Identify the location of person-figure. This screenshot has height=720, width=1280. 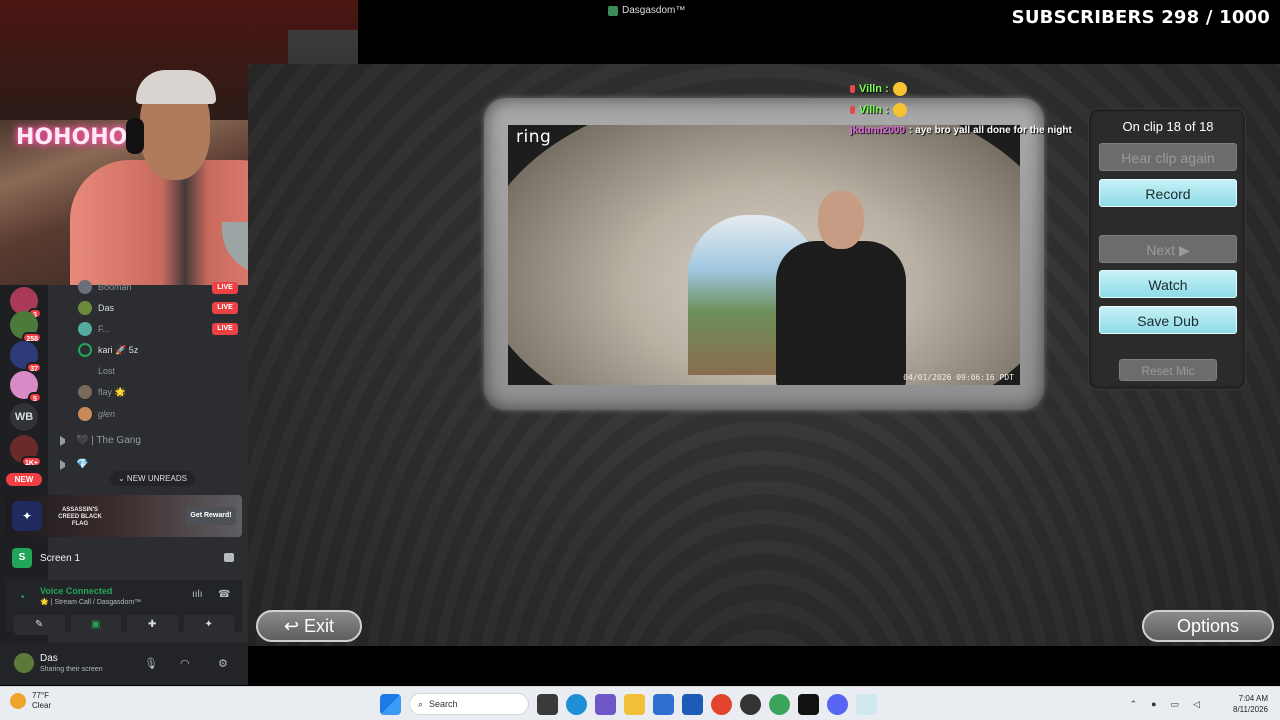
(841, 288).